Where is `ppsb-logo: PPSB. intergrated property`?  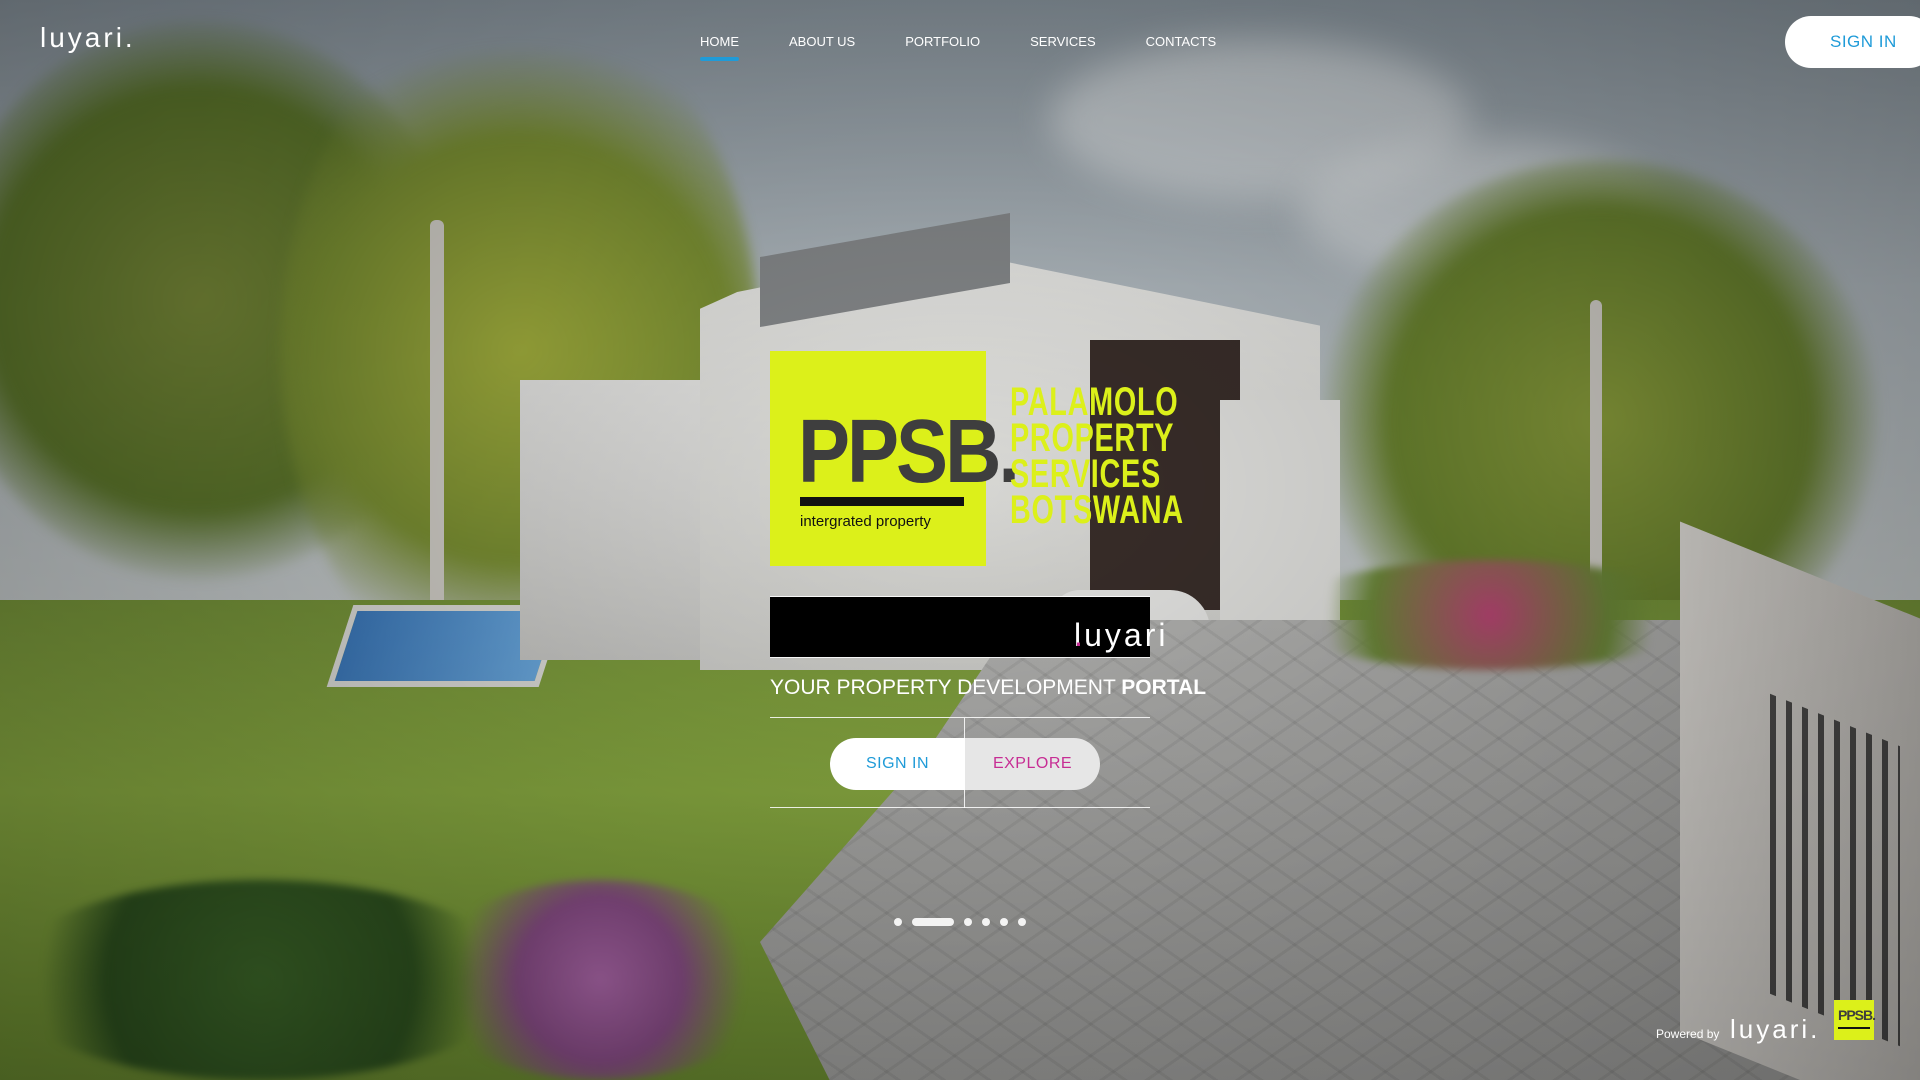 ppsb-logo: PPSB. intergrated property is located at coordinates (895, 458).